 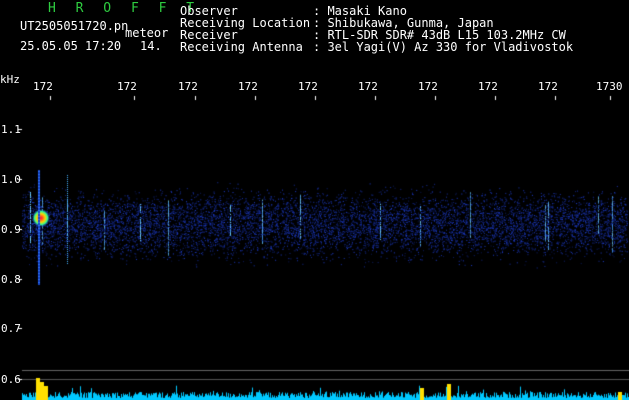 I want to click on category-label: meteor, so click(x=147, y=33).